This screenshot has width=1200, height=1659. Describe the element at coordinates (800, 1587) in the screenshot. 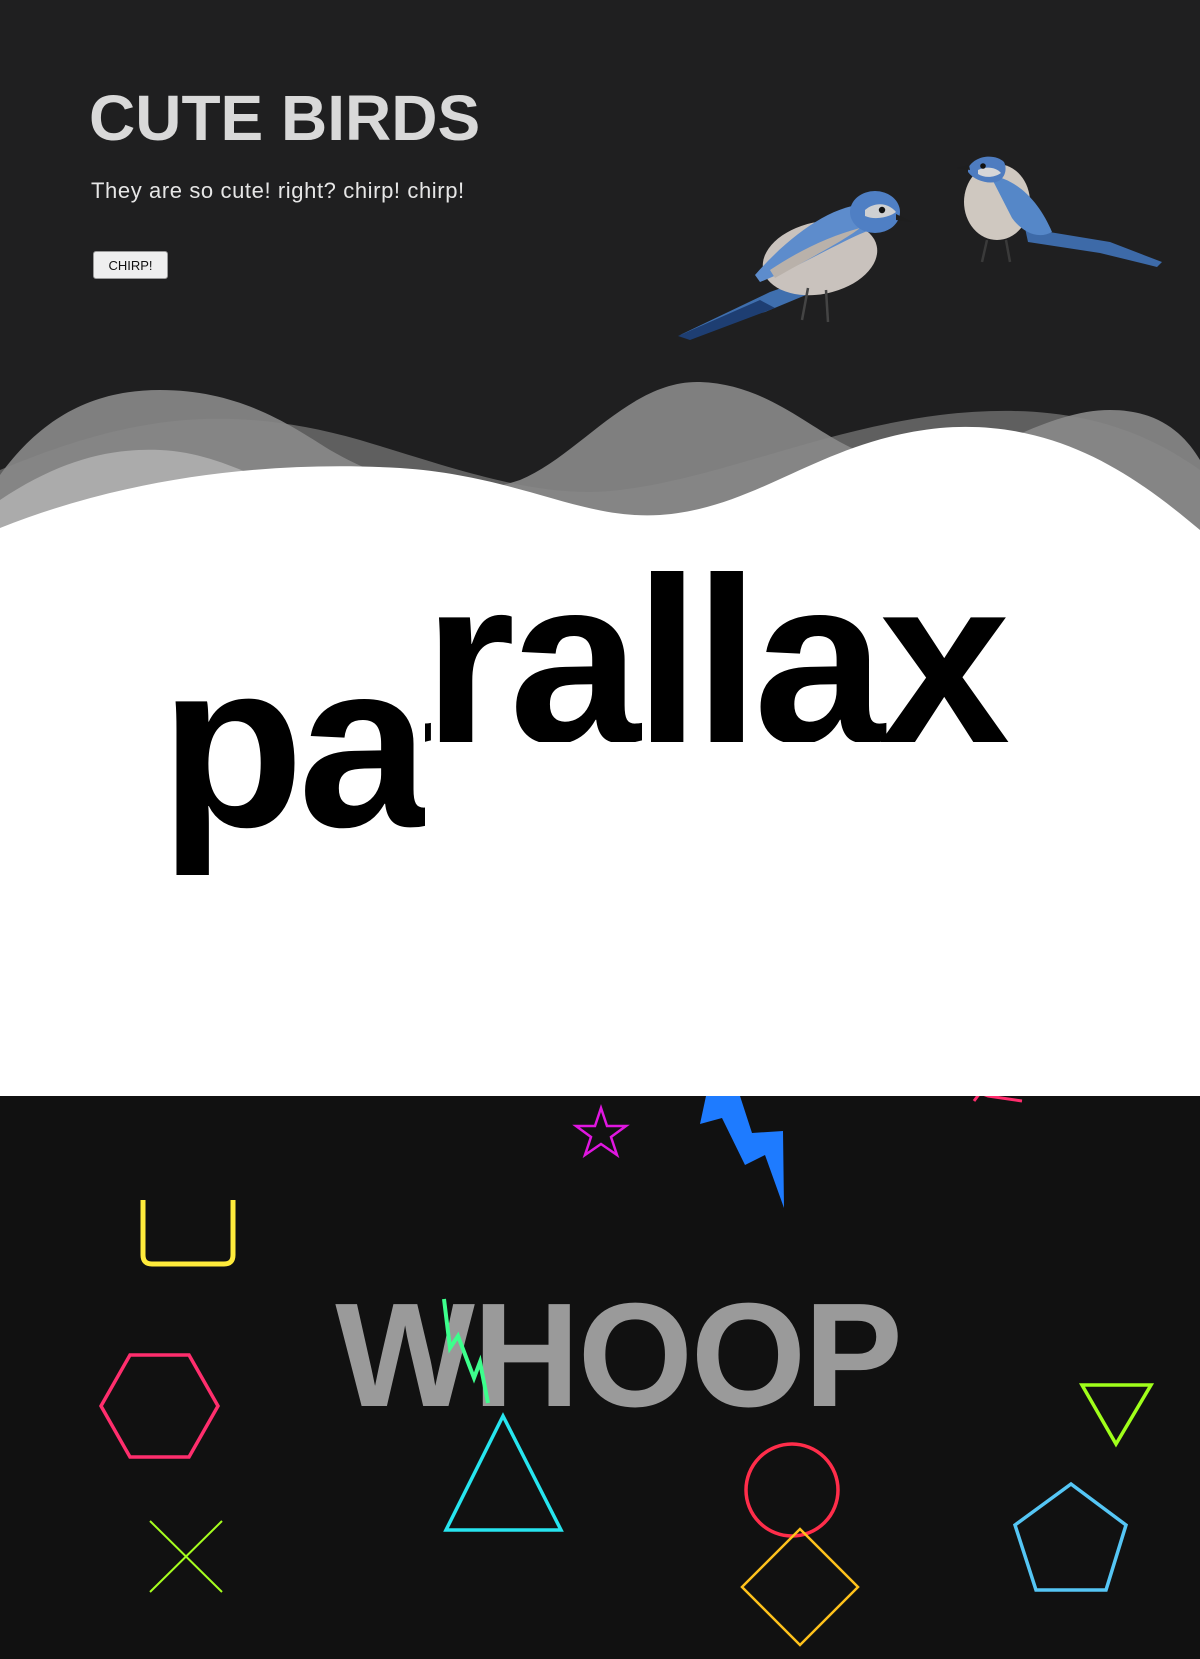

I see `diamond-icon` at that location.